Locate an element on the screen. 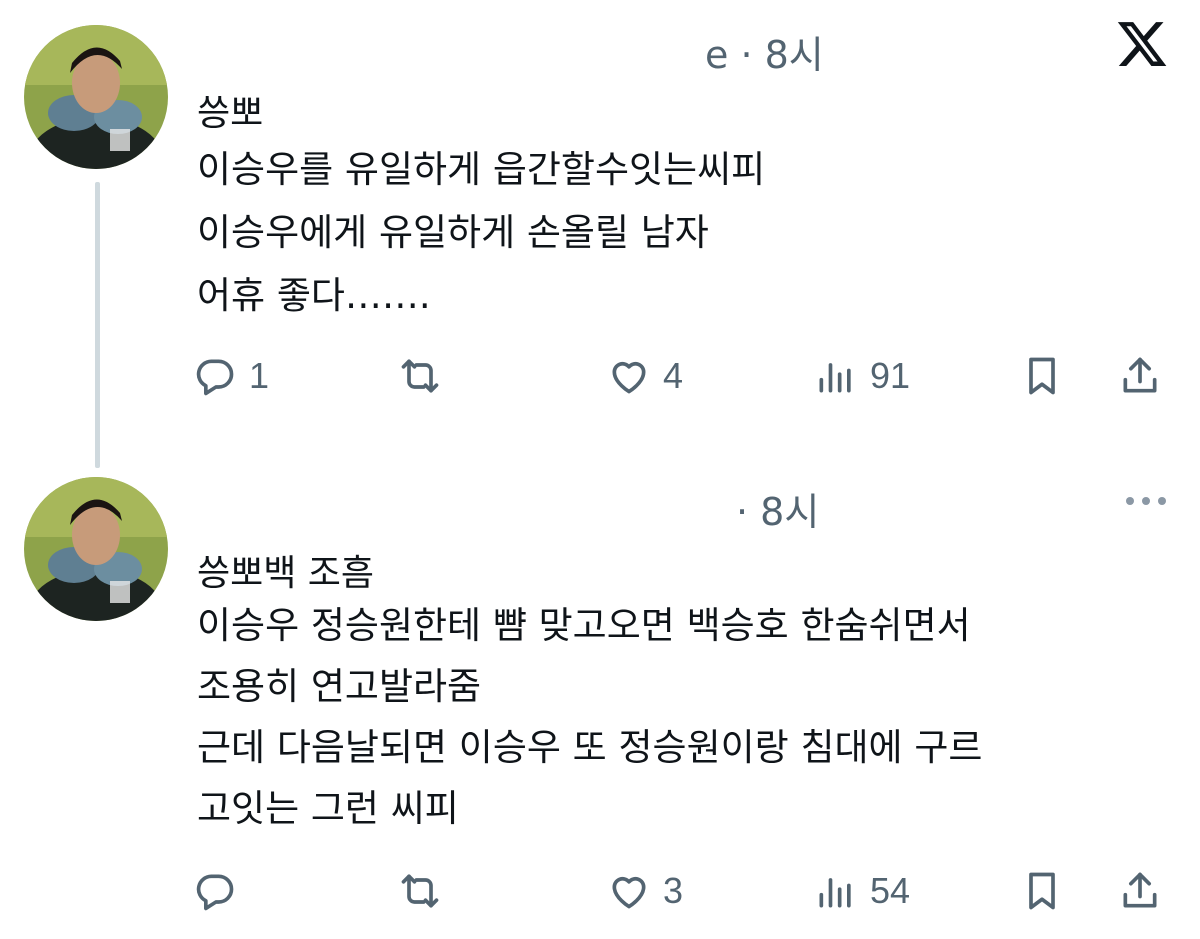 This screenshot has height=939, width=1200. views-button: 54 is located at coordinates (862, 891).